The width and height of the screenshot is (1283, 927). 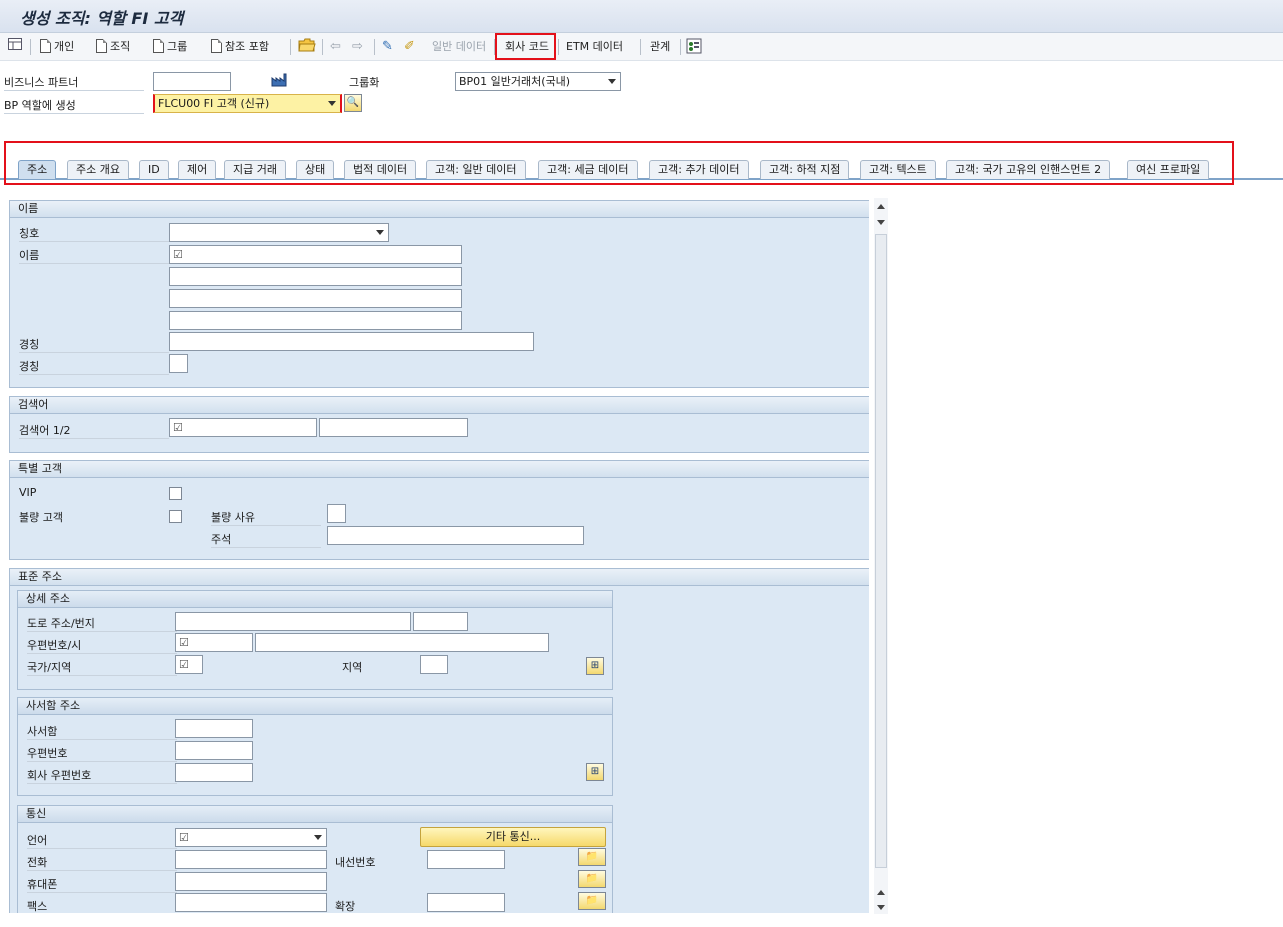 I want to click on fax-more-icon: 📁, so click(x=592, y=901).